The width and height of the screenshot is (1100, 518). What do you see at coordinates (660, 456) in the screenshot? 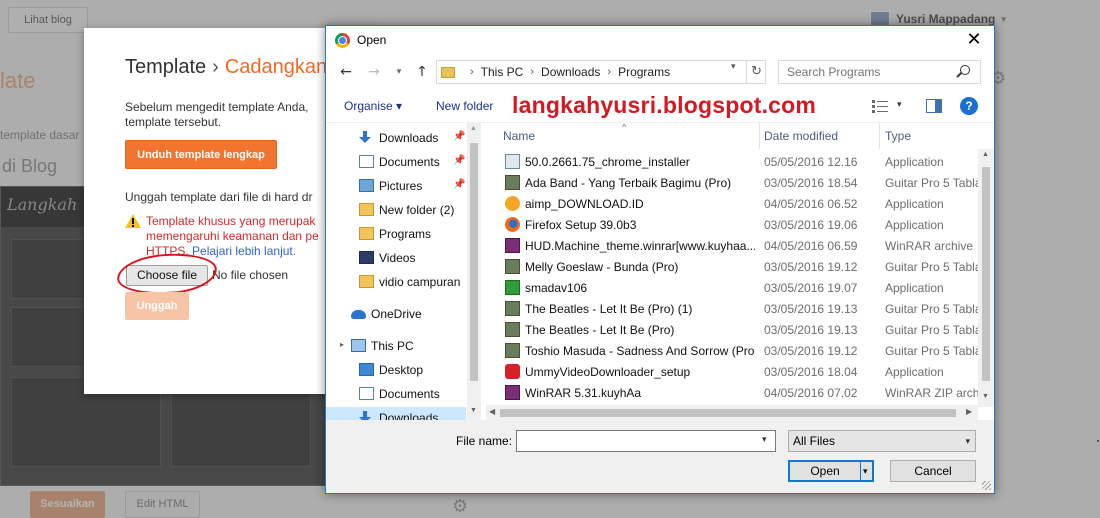
I see `dialog-footer: File name: ▾ All Files ▾ Open ▾ Cancel` at bounding box center [660, 456].